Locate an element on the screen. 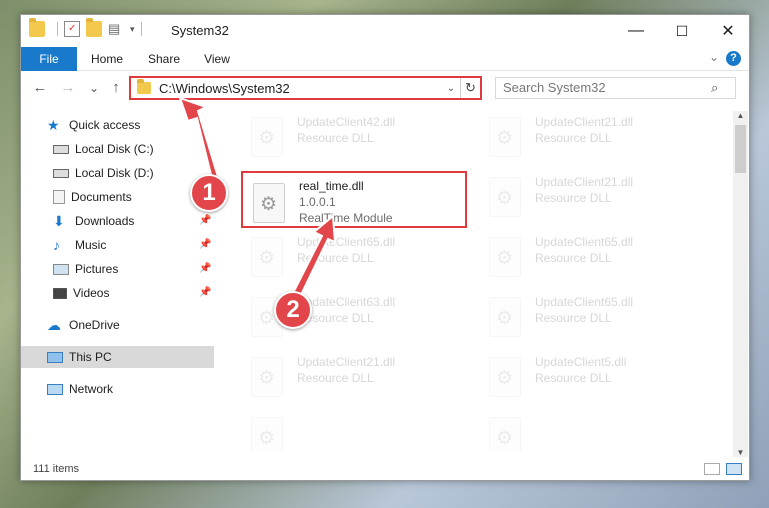 The image size is (769, 508). help-icon: ? is located at coordinates (733, 58).